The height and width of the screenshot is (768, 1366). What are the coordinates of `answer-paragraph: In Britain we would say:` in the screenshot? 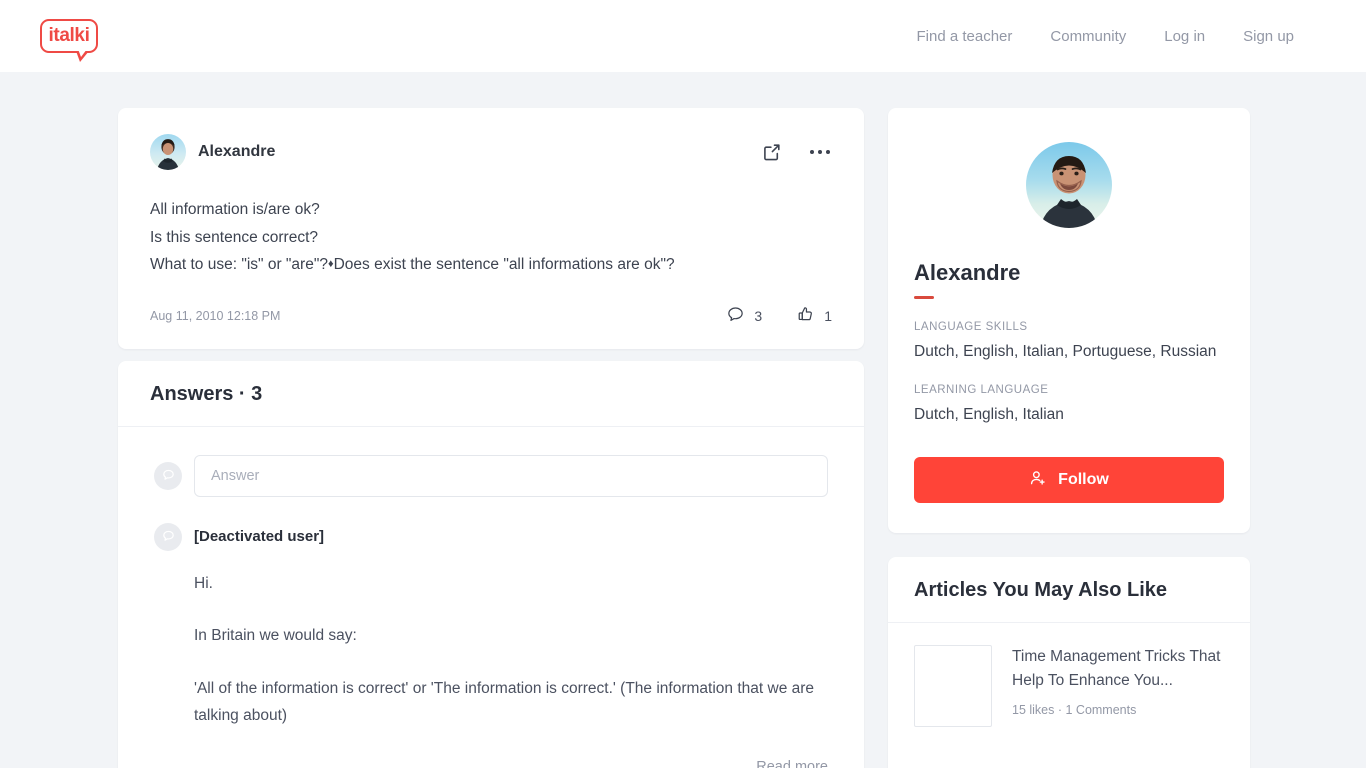 It's located at (275, 636).